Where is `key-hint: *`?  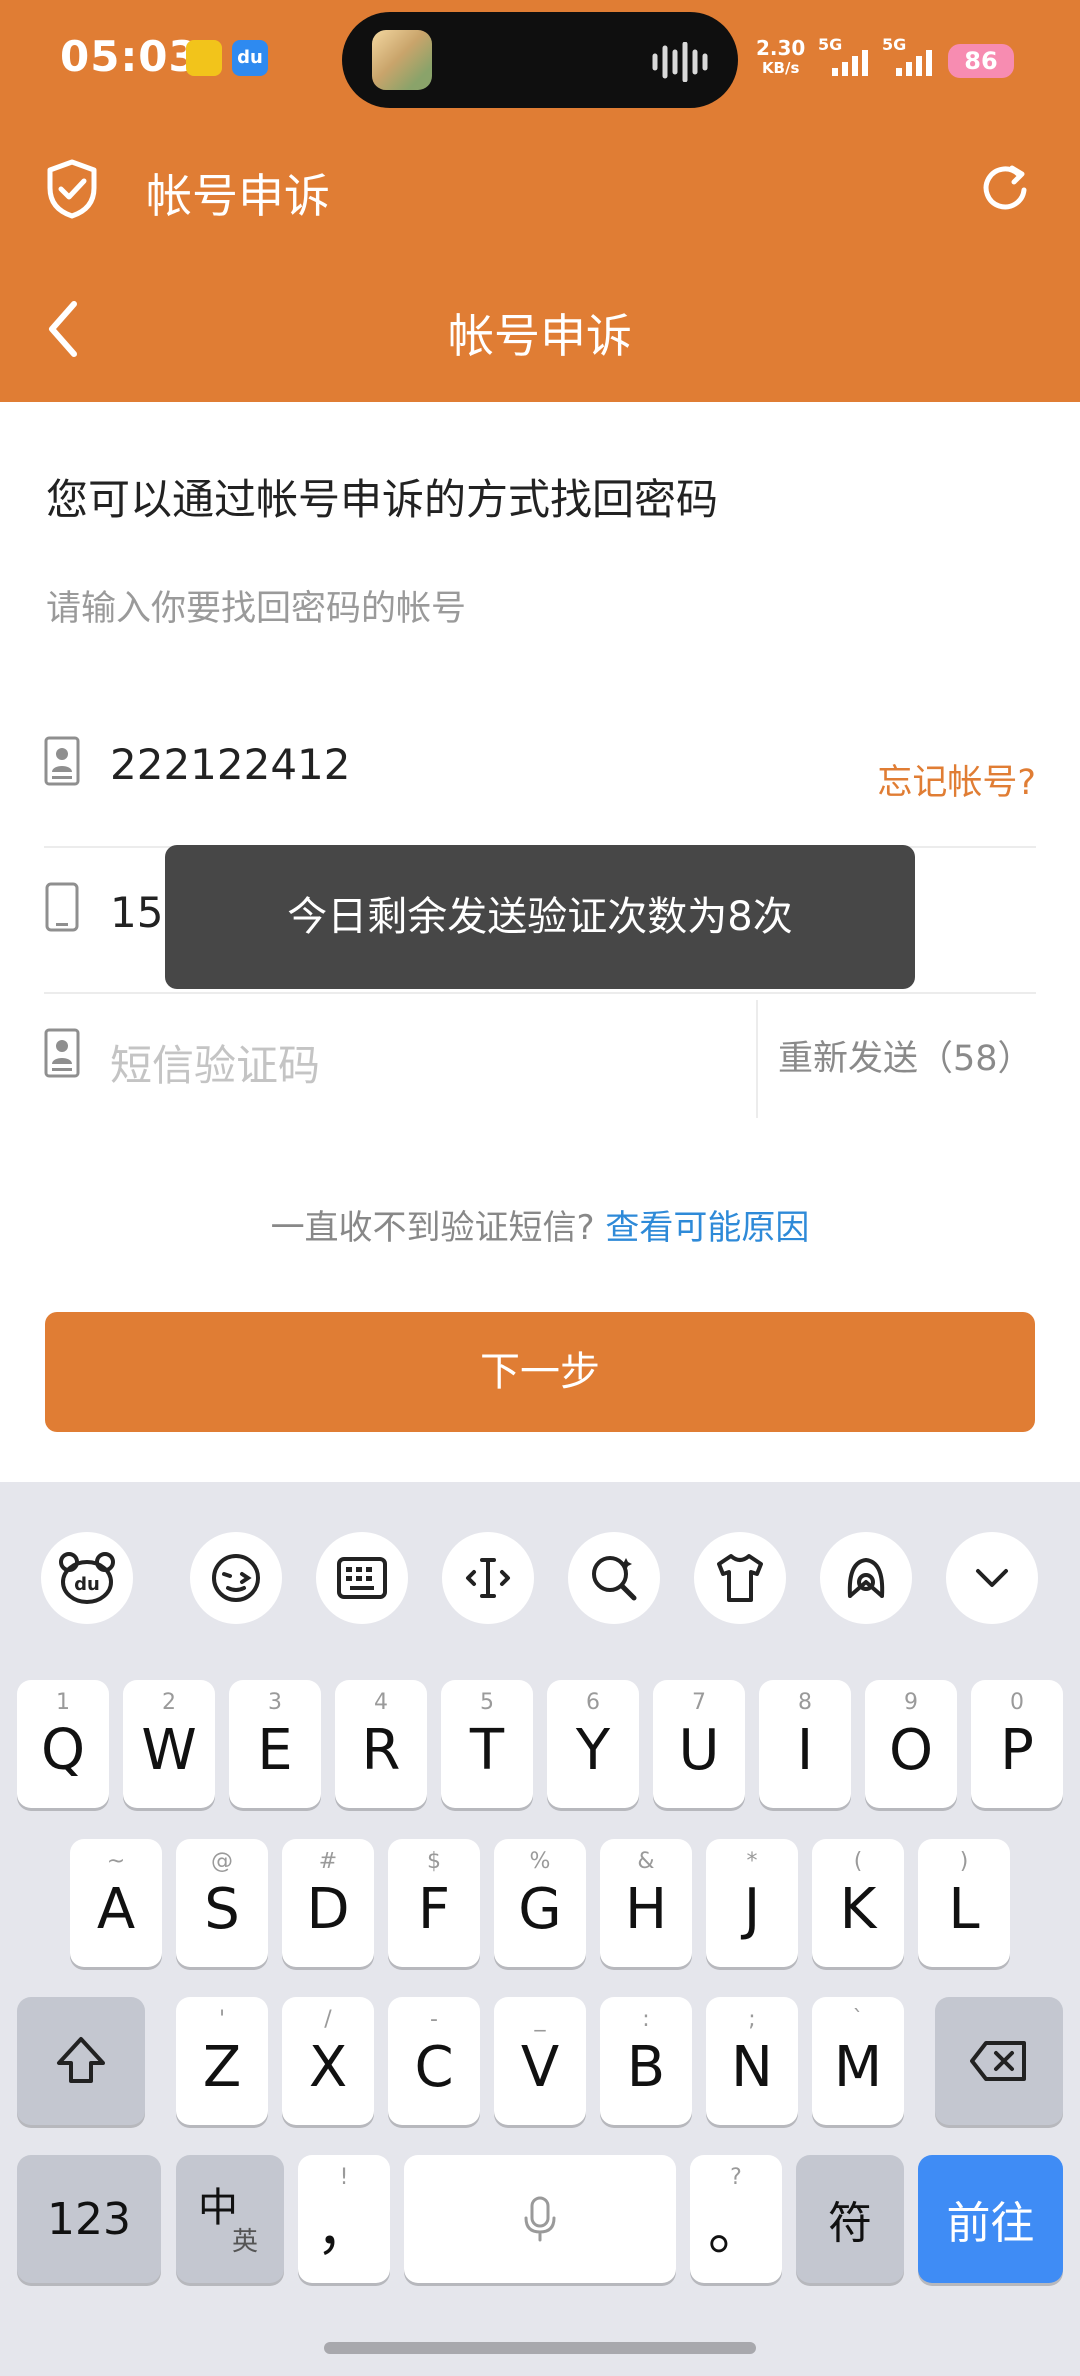
key-hint: * is located at coordinates (752, 1861).